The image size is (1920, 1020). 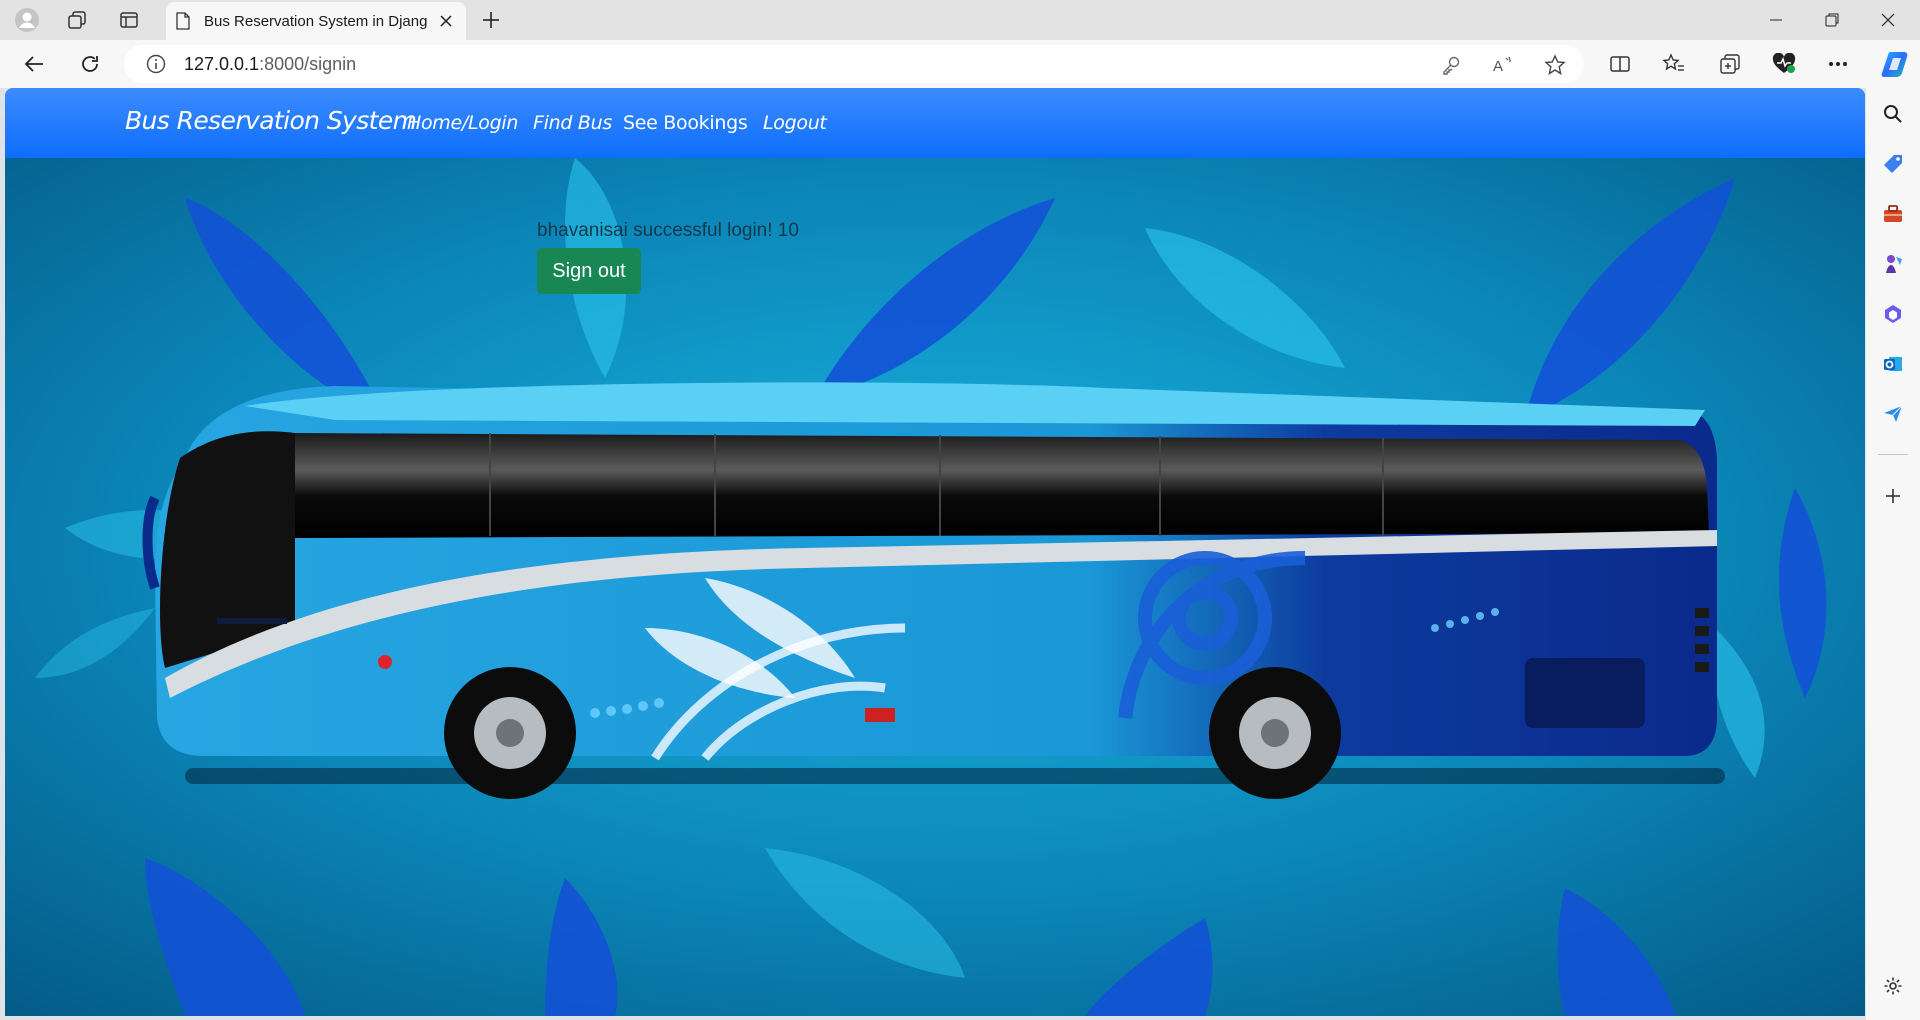 What do you see at coordinates (491, 20) in the screenshot?
I see `new-tab-icon` at bounding box center [491, 20].